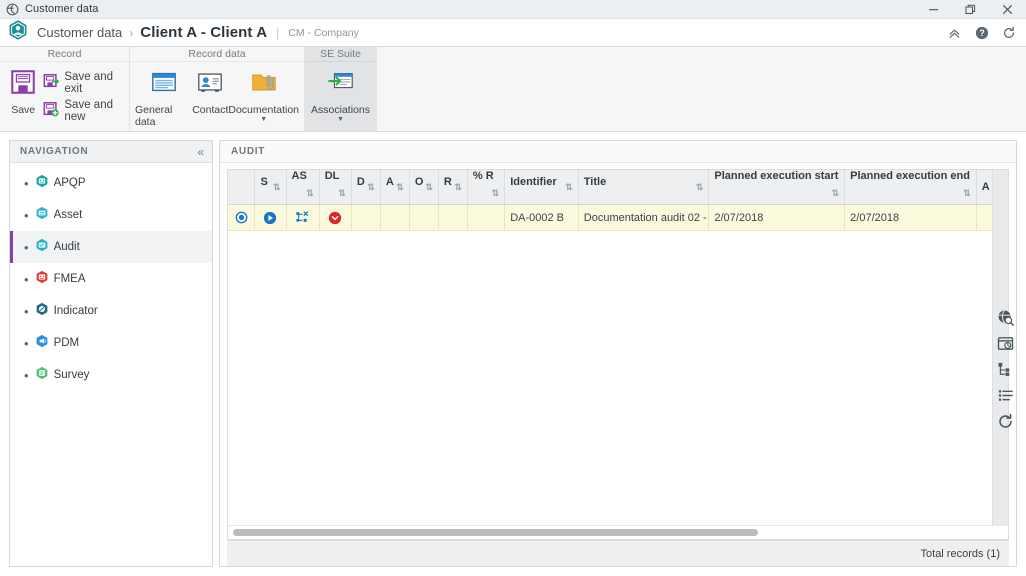  I want to click on documentation-chevron-down-icon: ▼, so click(263, 119).